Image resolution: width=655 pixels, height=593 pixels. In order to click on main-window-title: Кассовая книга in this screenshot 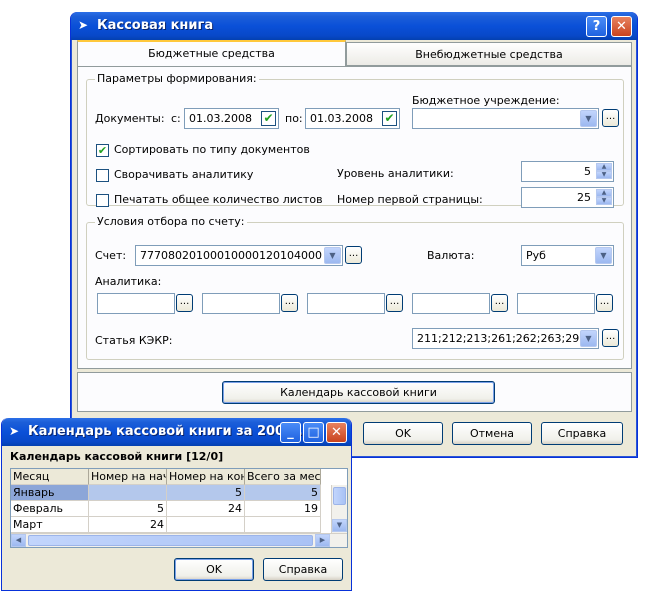, I will do `click(155, 25)`.